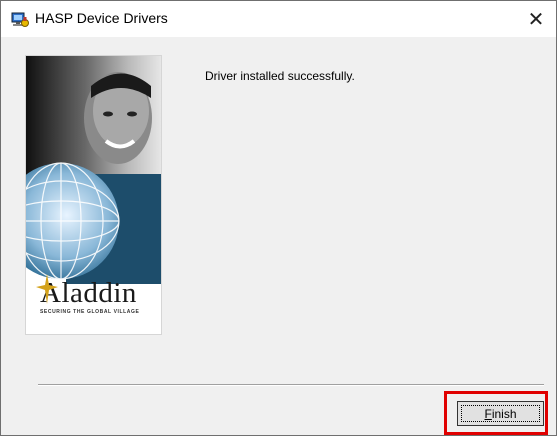 This screenshot has width=557, height=436. What do you see at coordinates (20, 19) in the screenshot?
I see `hasp-driver-icon` at bounding box center [20, 19].